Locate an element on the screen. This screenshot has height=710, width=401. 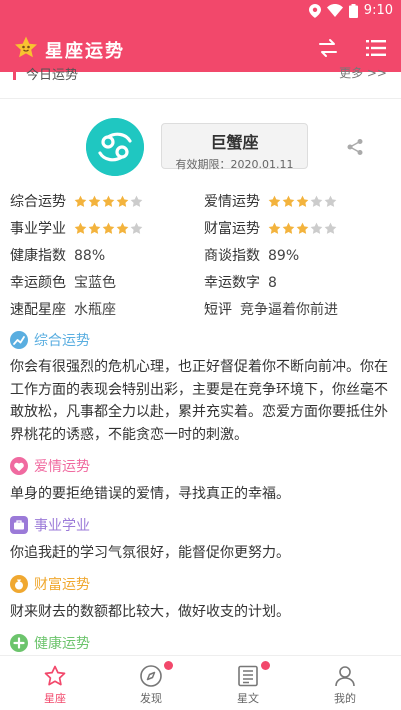
fact-lucky-number: 幸运数字 8 is located at coordinates (240, 283).